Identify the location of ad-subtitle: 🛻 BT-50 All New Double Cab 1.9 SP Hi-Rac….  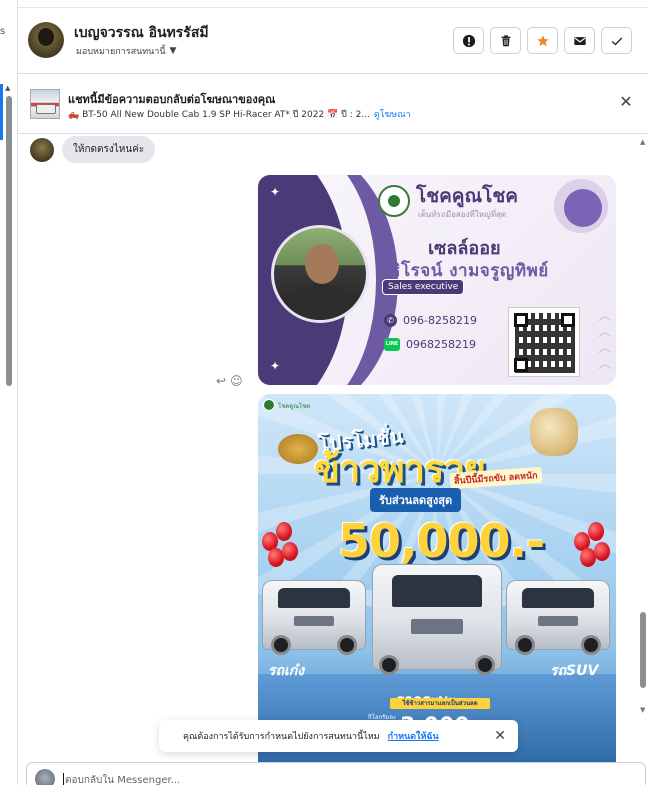
(239, 114).